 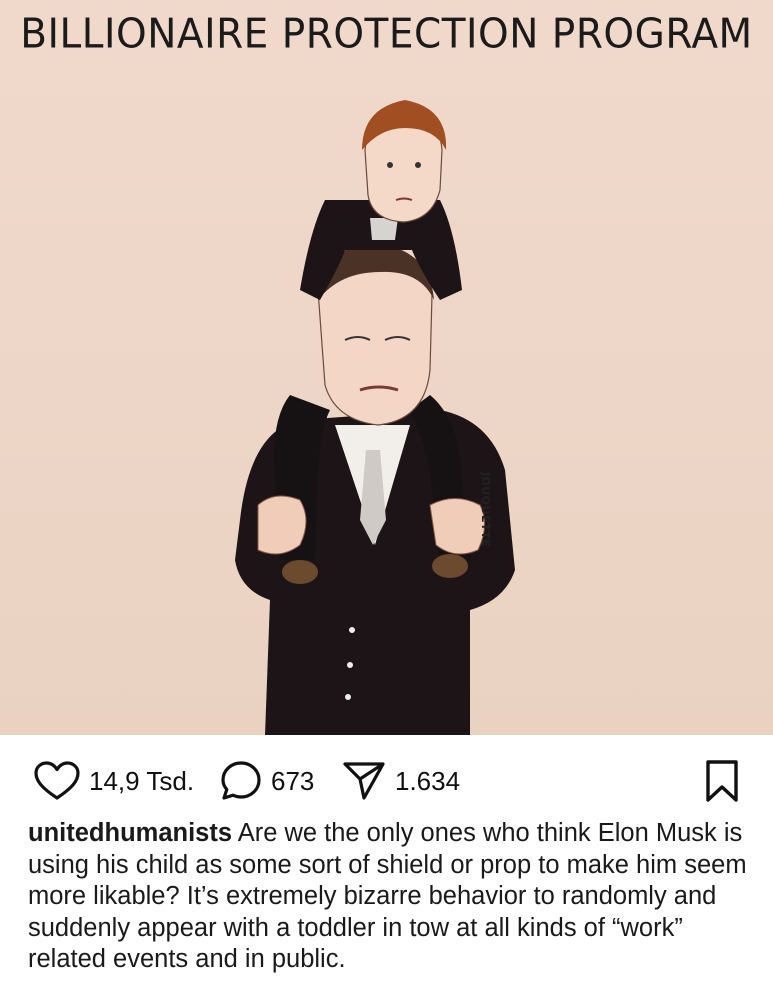 I want to click on share-action: 1.634, so click(x=401, y=781).